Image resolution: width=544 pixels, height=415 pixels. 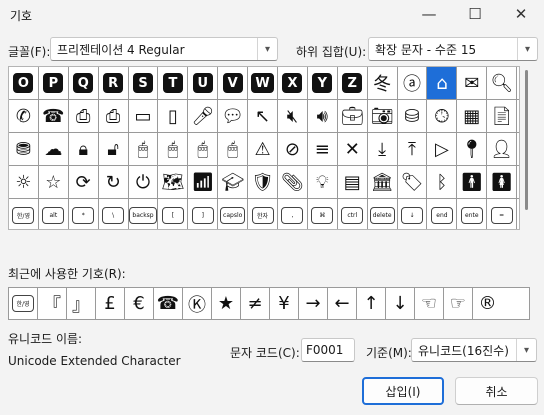 I want to click on symbol-cell: V, so click(x=233, y=83).